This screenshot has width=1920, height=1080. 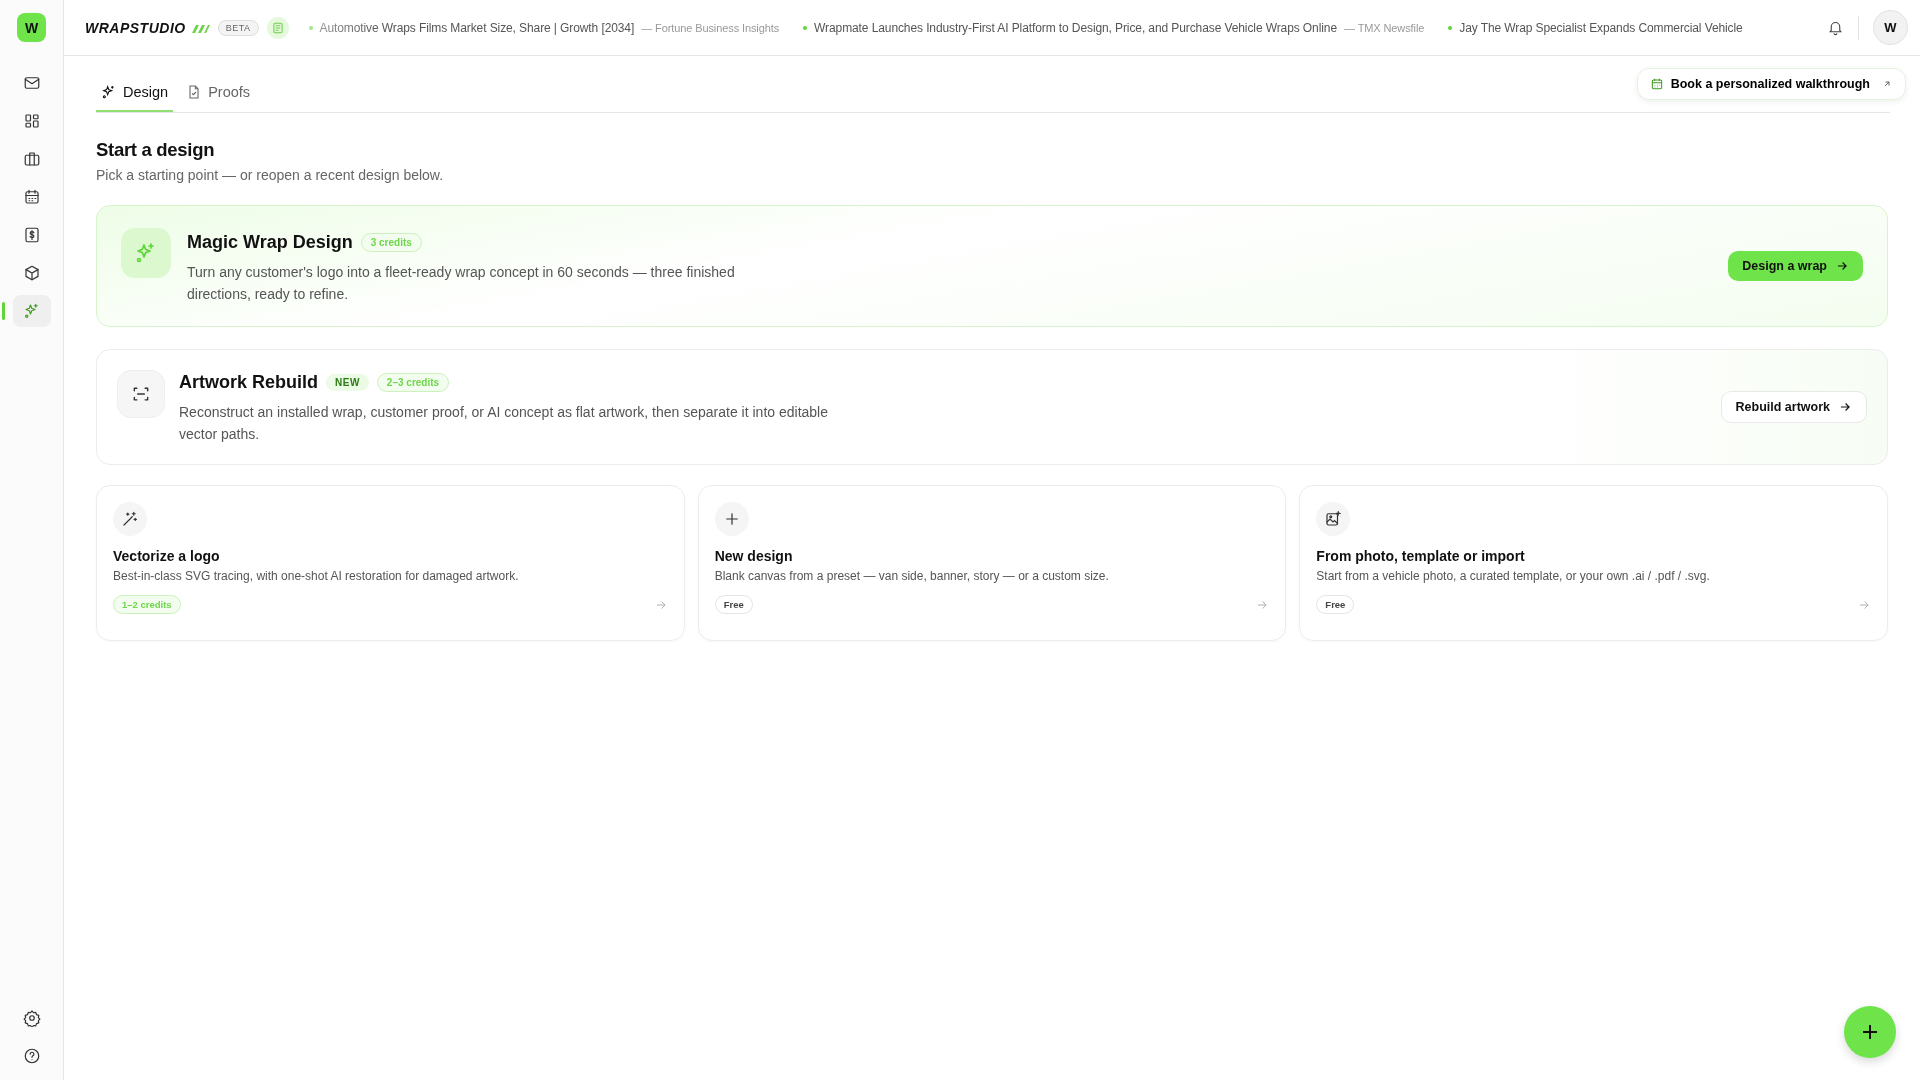 What do you see at coordinates (31, 235) in the screenshot?
I see `dollar-icon` at bounding box center [31, 235].